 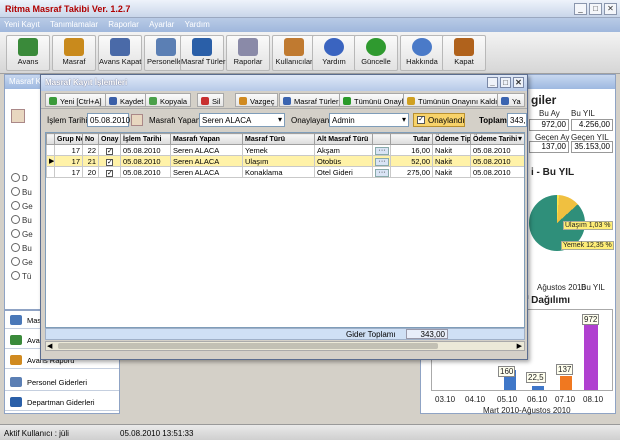 What do you see at coordinates (505, 82) in the screenshot?
I see `dialog-maximize-button: □` at bounding box center [505, 82].